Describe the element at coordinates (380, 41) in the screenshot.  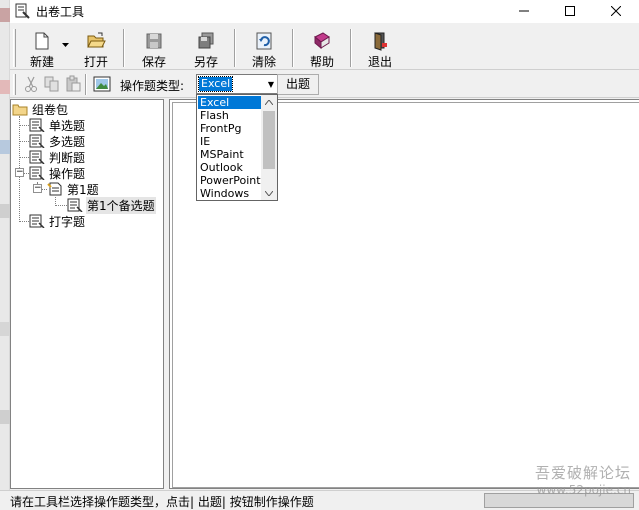
I see `exit-door-icon` at that location.